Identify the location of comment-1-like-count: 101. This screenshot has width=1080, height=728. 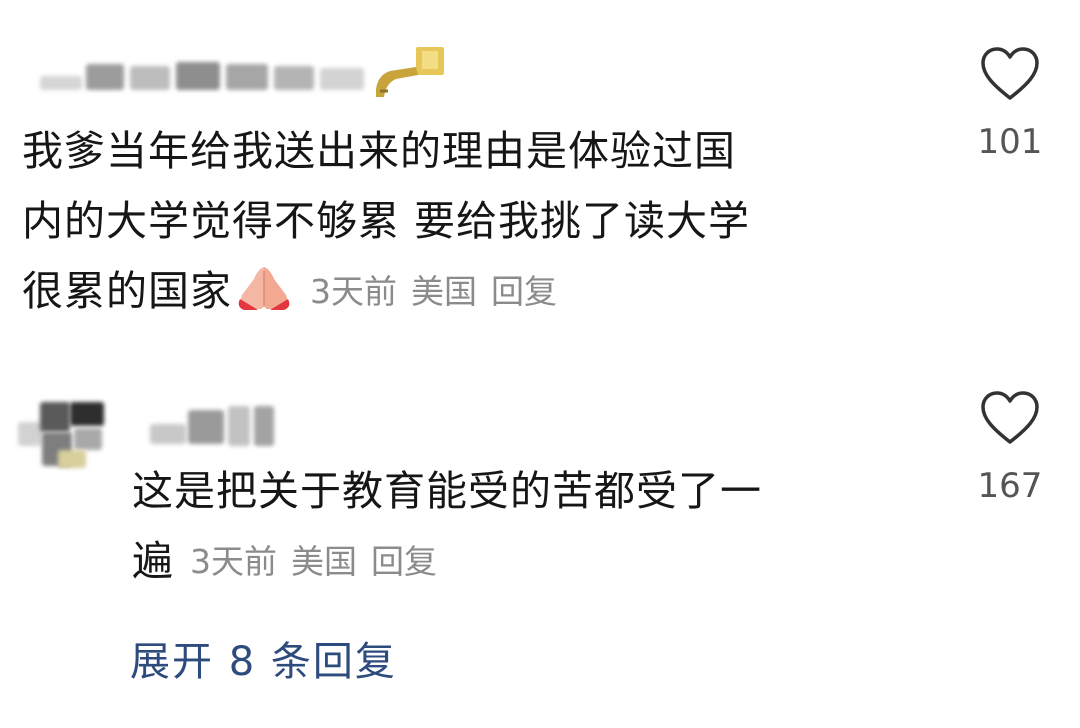
(1010, 142).